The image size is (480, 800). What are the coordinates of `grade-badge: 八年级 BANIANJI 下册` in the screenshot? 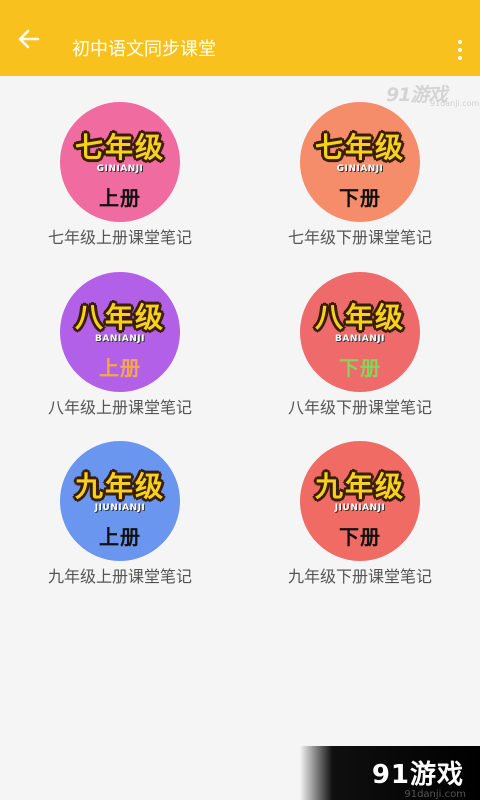 It's located at (360, 332).